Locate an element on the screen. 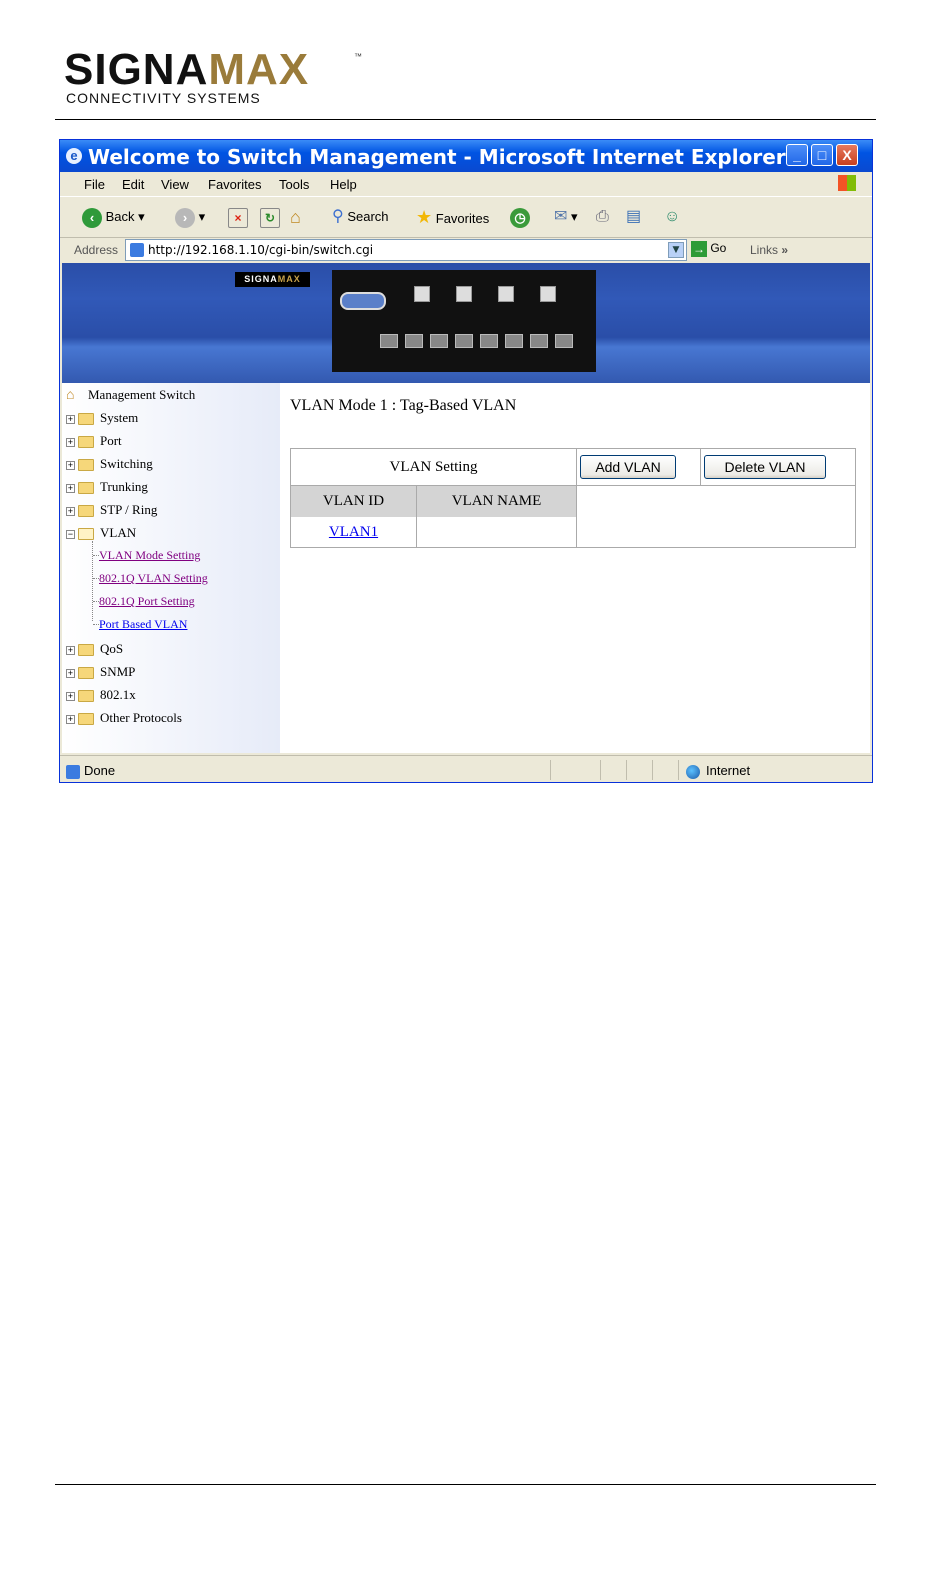 This screenshot has height=1574, width=936. close-button: X is located at coordinates (847, 155).